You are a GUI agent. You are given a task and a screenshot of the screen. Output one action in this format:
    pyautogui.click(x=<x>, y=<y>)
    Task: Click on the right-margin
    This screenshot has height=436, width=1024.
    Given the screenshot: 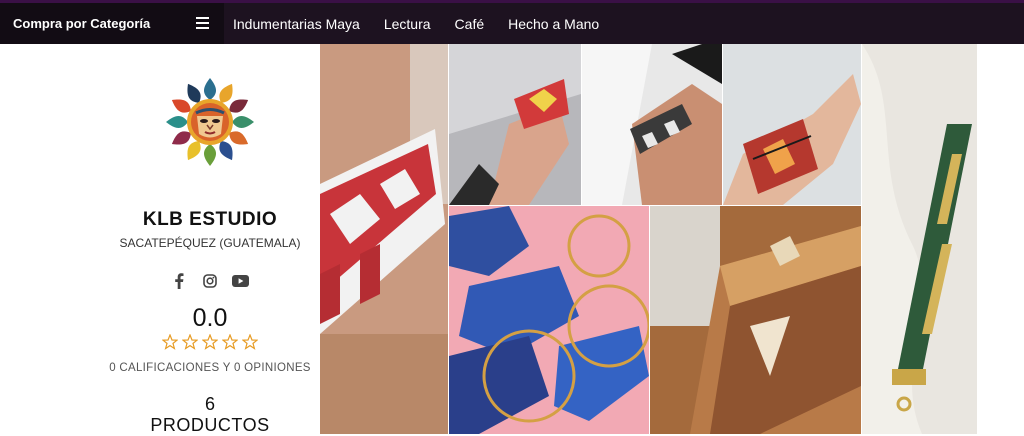 What is the action you would take?
    pyautogui.click(x=1000, y=239)
    